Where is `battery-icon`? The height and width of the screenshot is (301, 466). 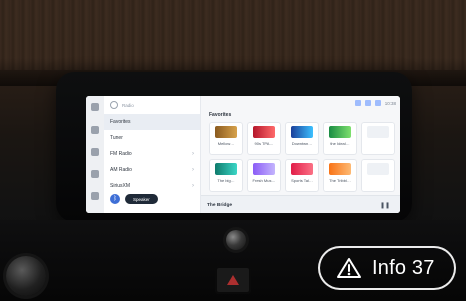
battery-icon is located at coordinates (377, 103).